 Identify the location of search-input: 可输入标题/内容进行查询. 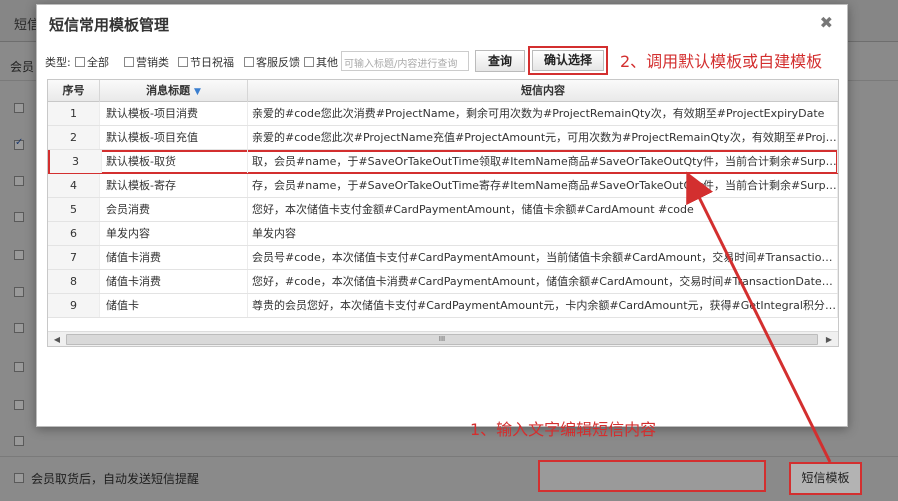
(405, 61).